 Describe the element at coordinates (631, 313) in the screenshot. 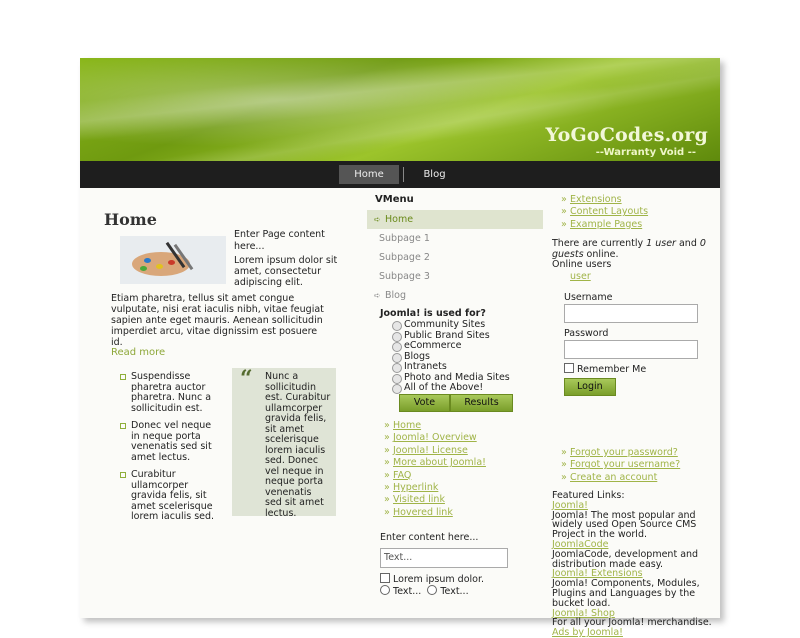

I see `username-field` at that location.